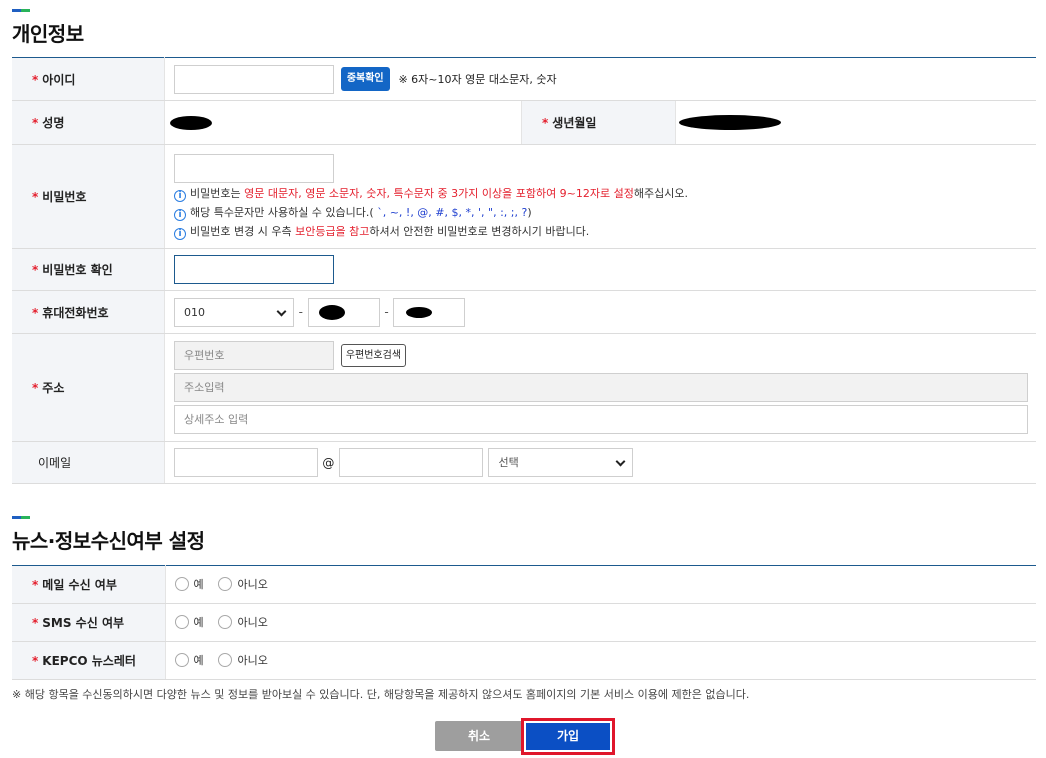  Describe the element at coordinates (88, 196) in the screenshot. I see `label-password: * 비밀번호` at that location.